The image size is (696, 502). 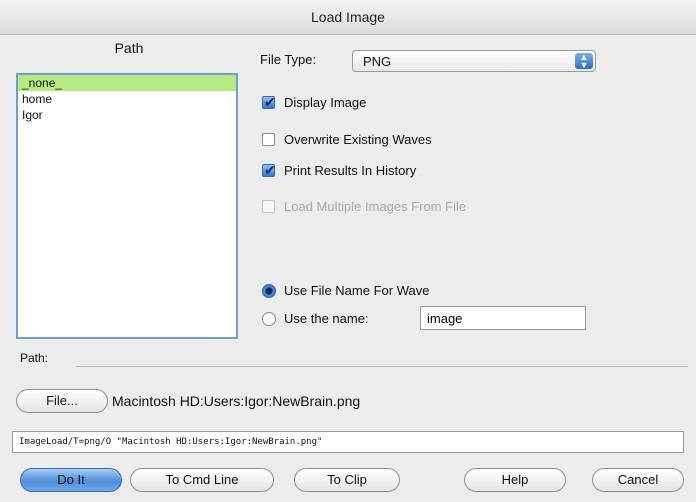 What do you see at coordinates (357, 290) in the screenshot?
I see `use-file-name-label: Use File Name For Wave` at bounding box center [357, 290].